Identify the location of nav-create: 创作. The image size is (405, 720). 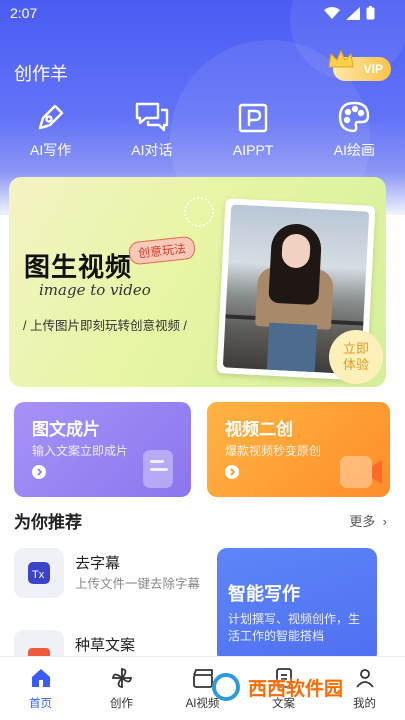
(121, 688).